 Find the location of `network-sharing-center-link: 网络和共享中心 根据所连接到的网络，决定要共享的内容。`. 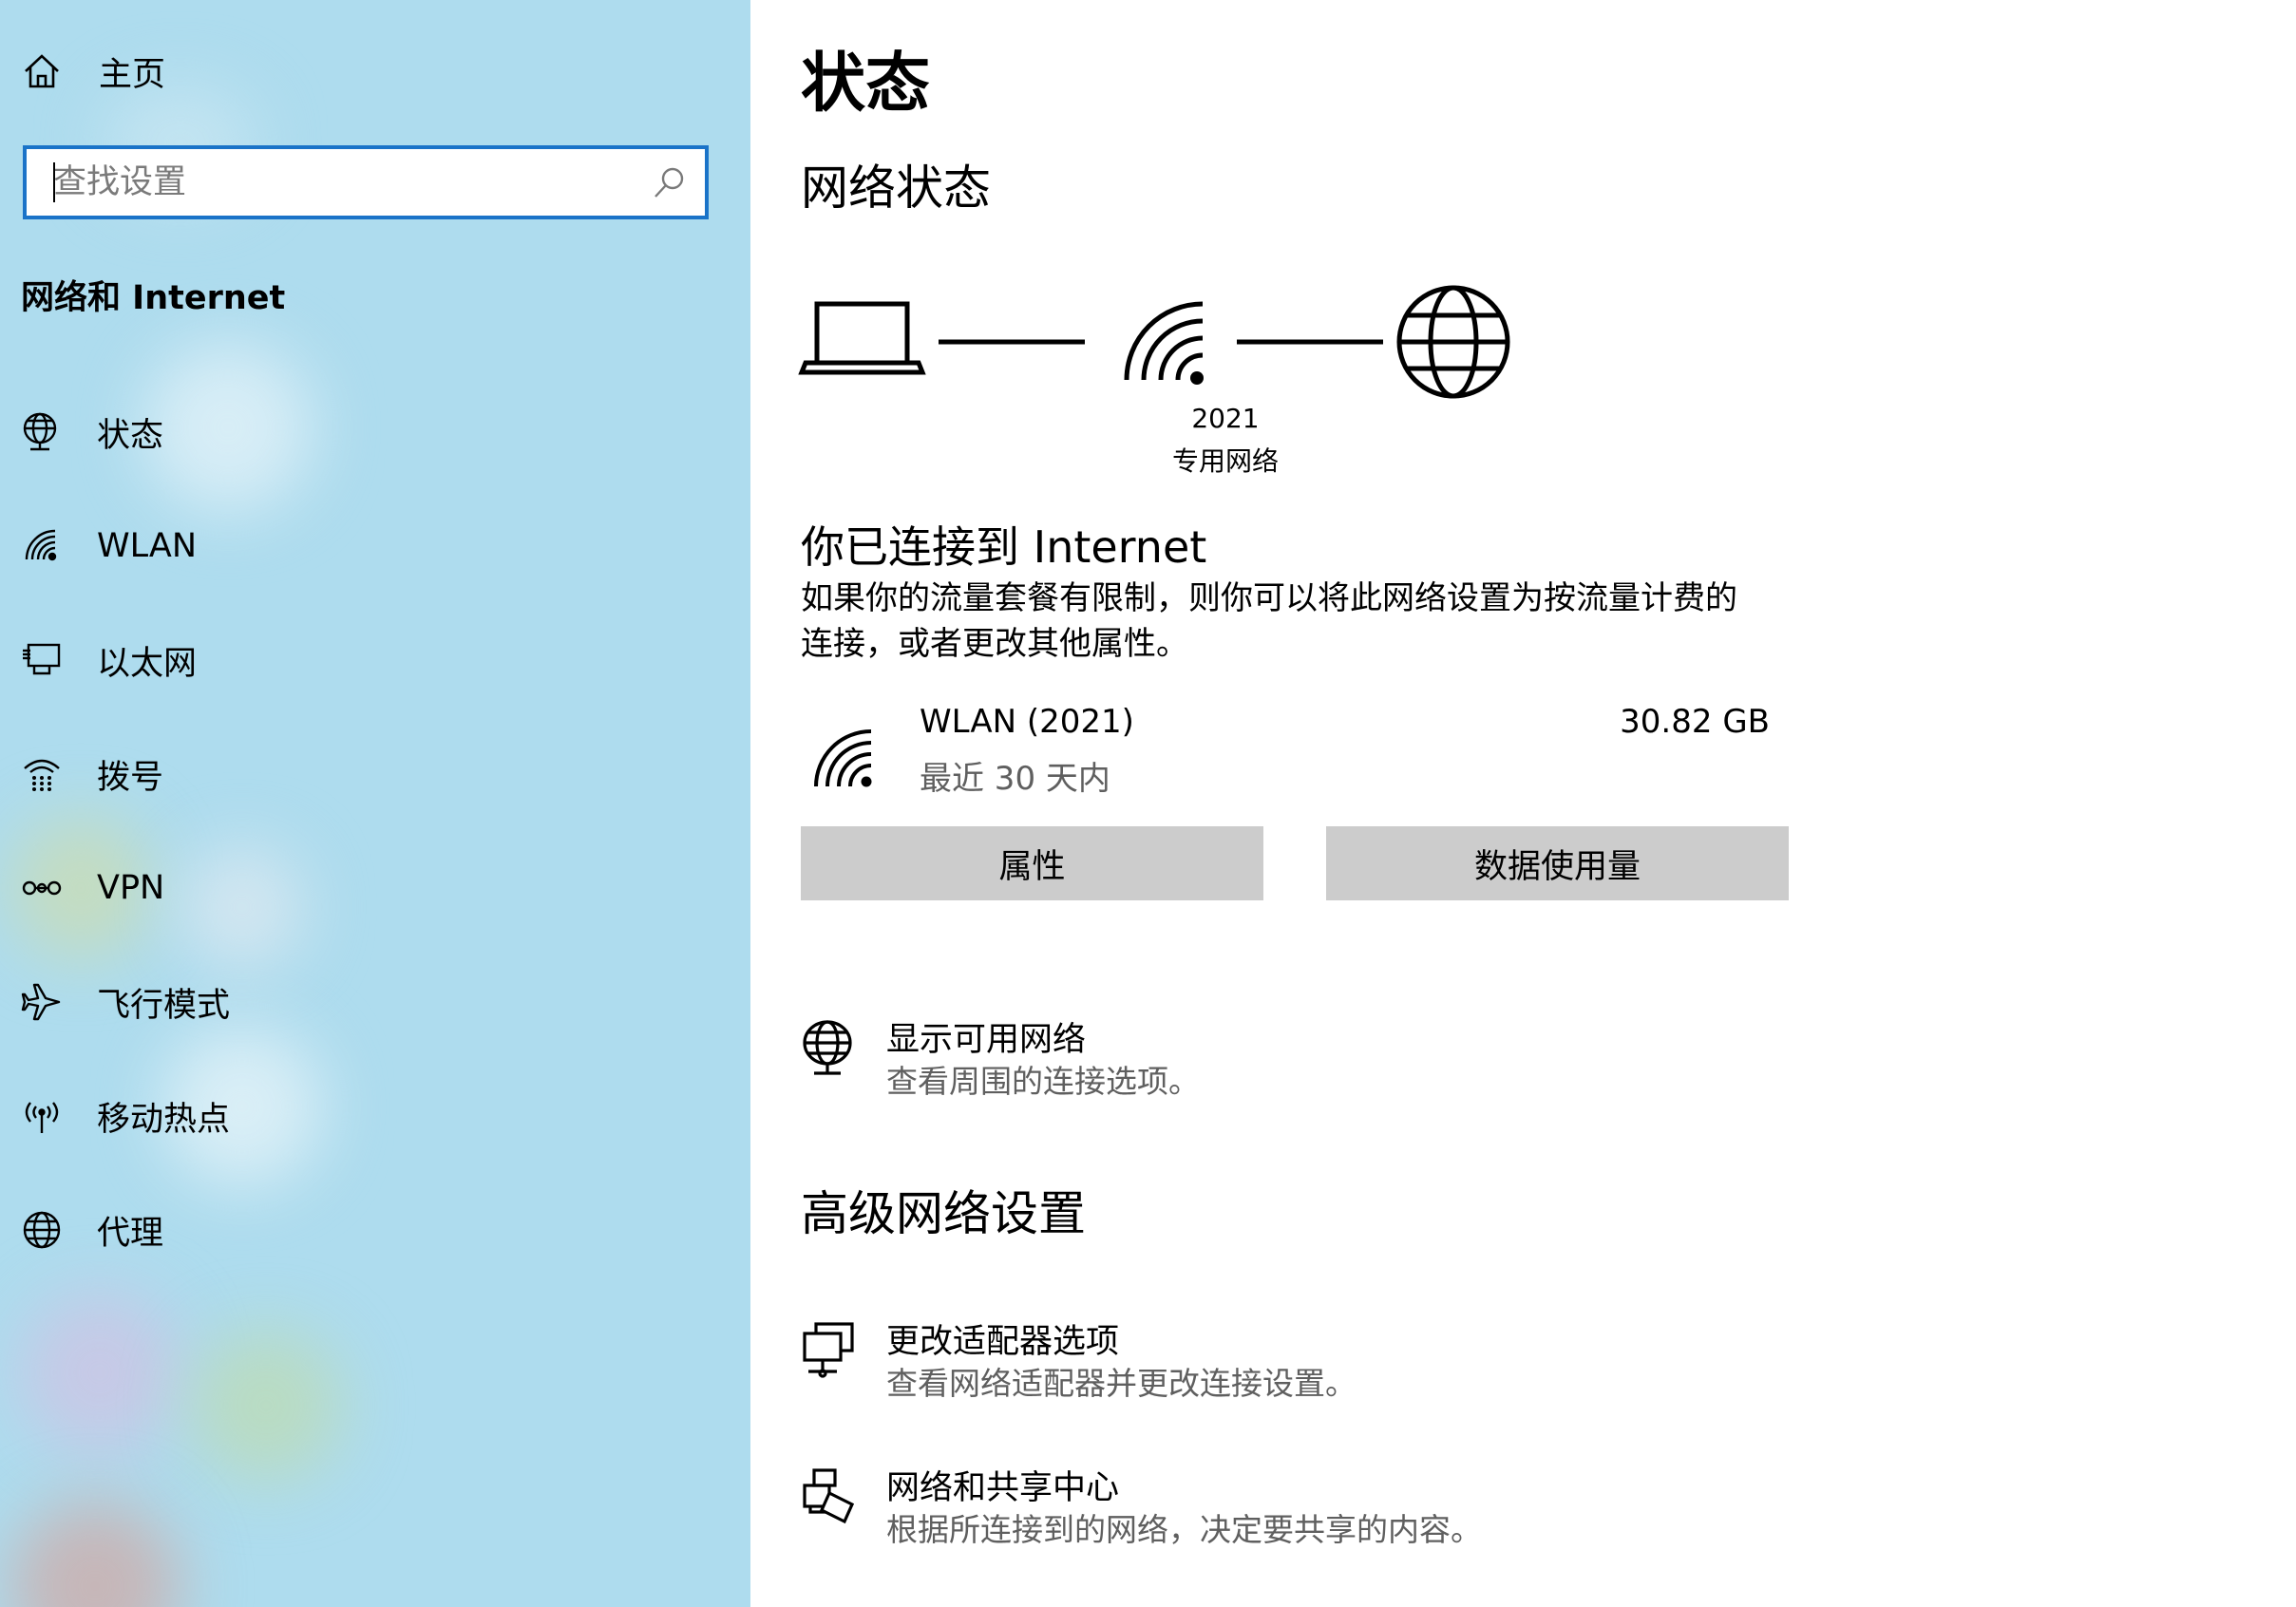

network-sharing-center-link: 网络和共享中心 根据所连接到的网络，决定要共享的内容。 is located at coordinates (1229, 1508).